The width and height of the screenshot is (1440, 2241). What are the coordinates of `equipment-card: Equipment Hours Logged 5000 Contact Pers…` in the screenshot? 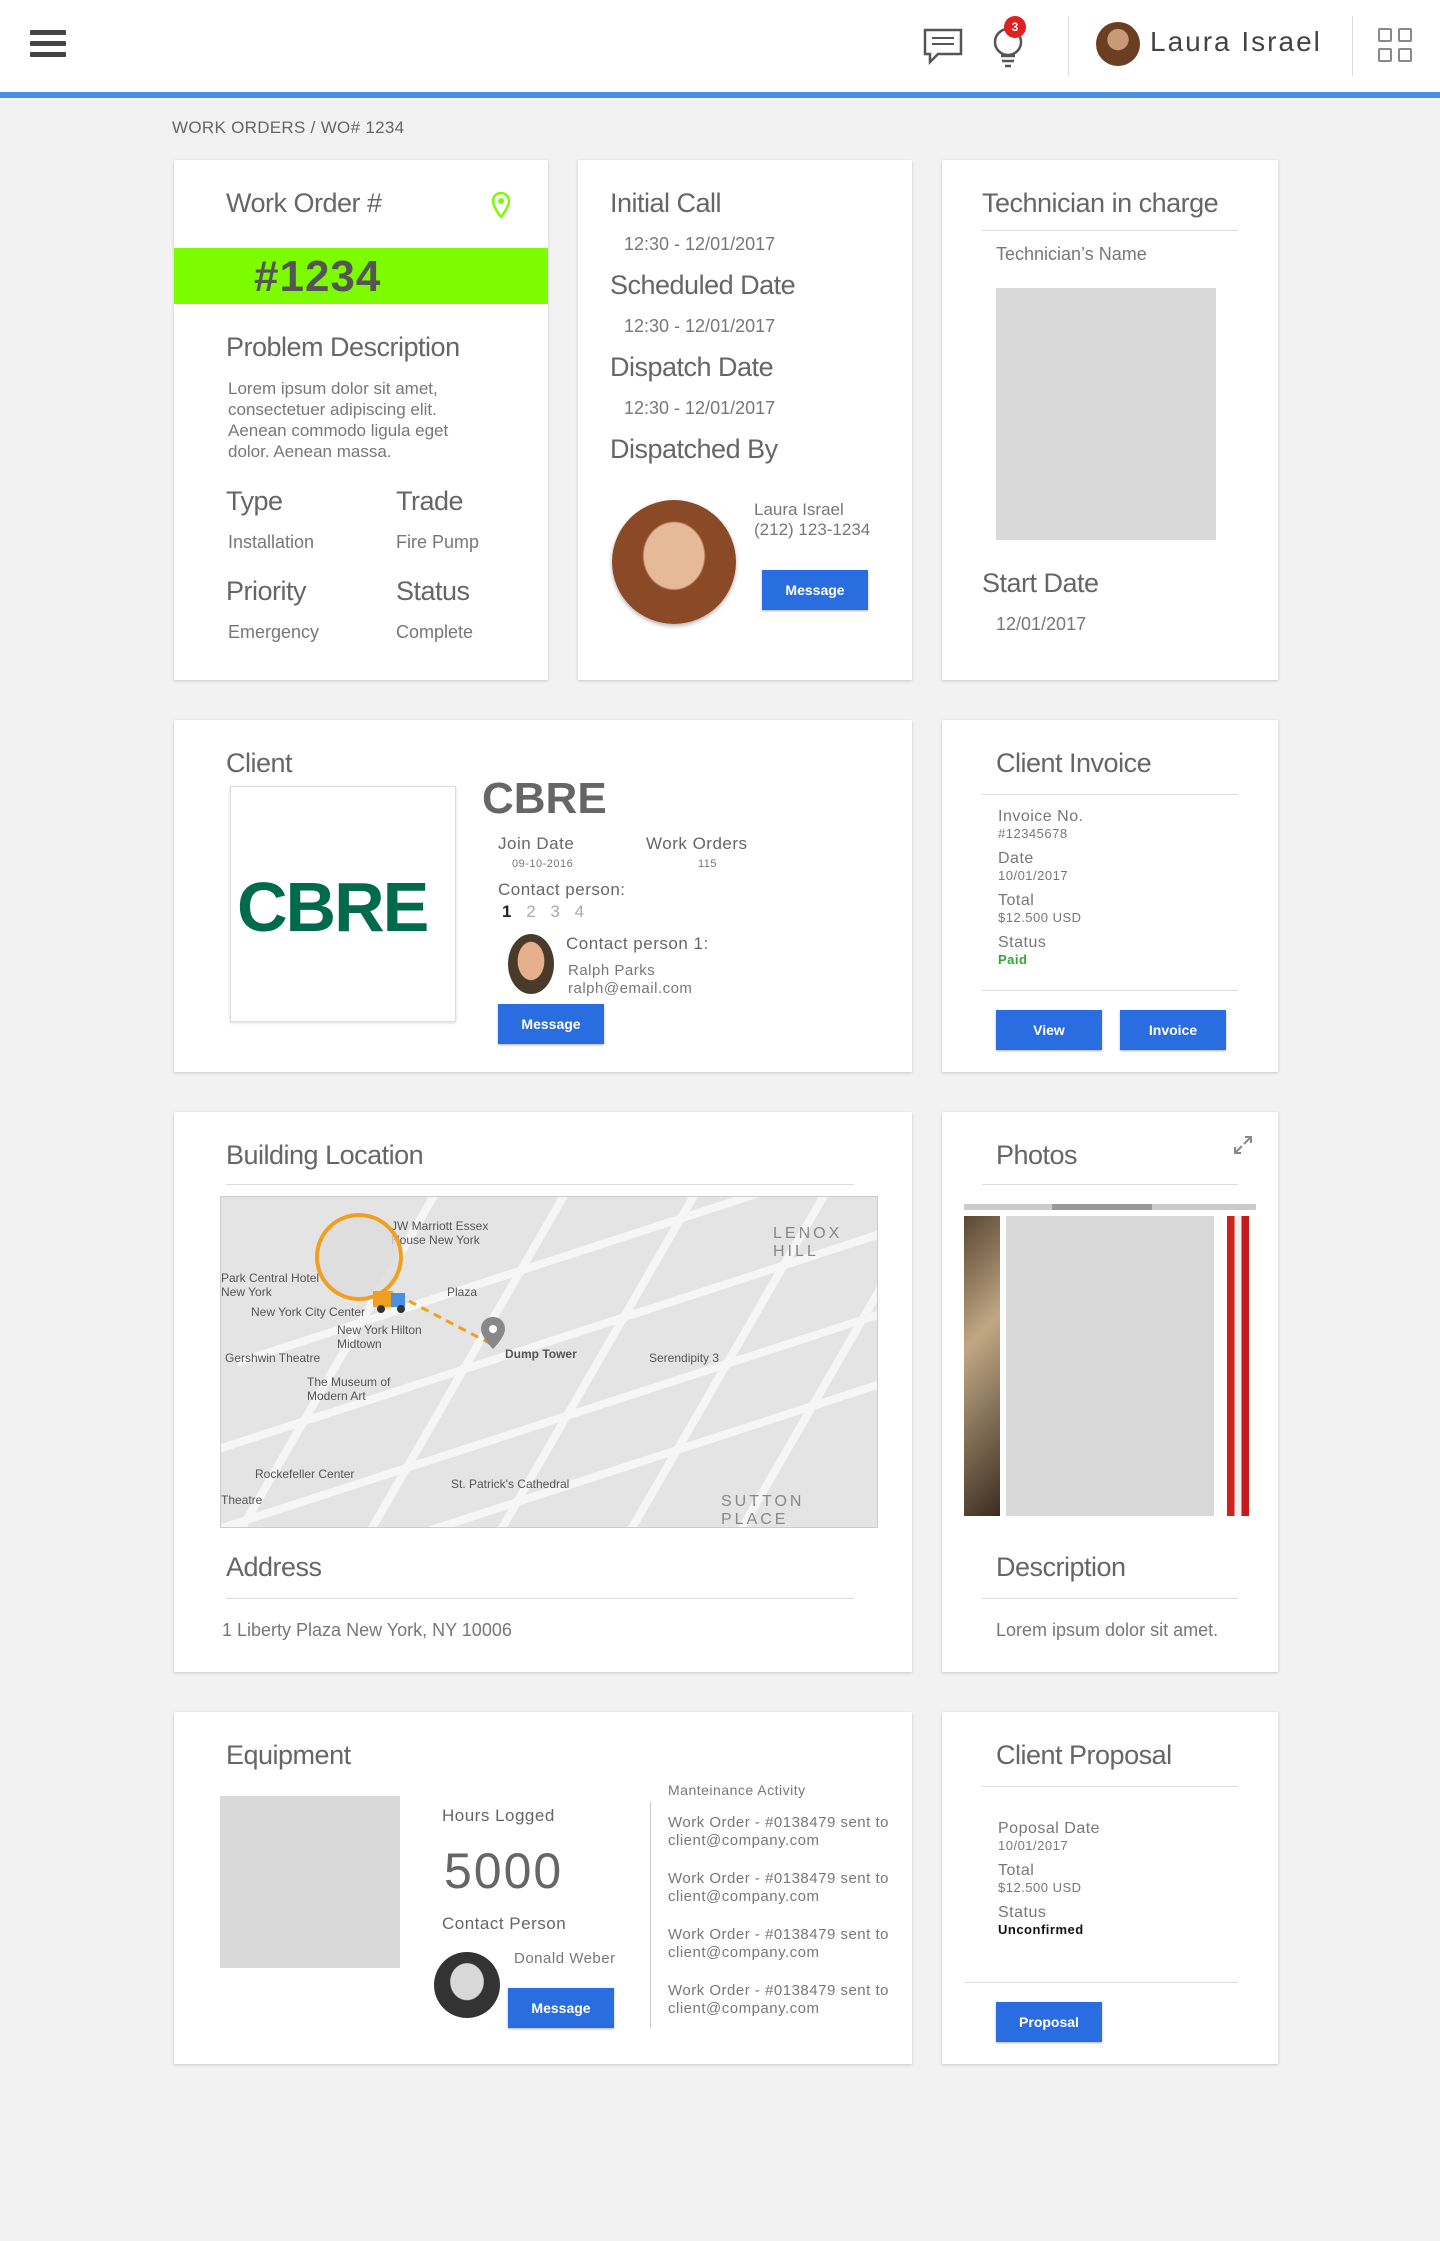 It's located at (543, 1888).